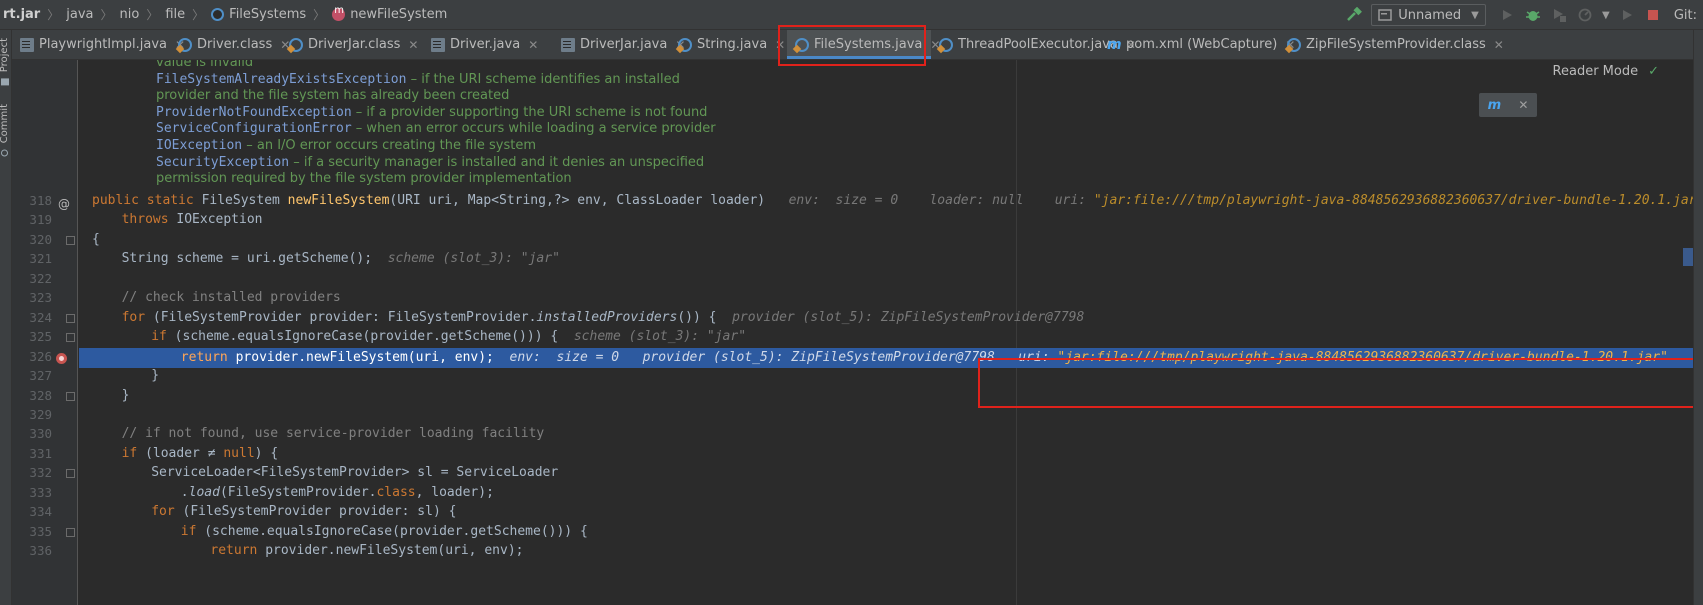  What do you see at coordinates (130, 14) in the screenshot?
I see `breadcrumb-item-nio: nio` at bounding box center [130, 14].